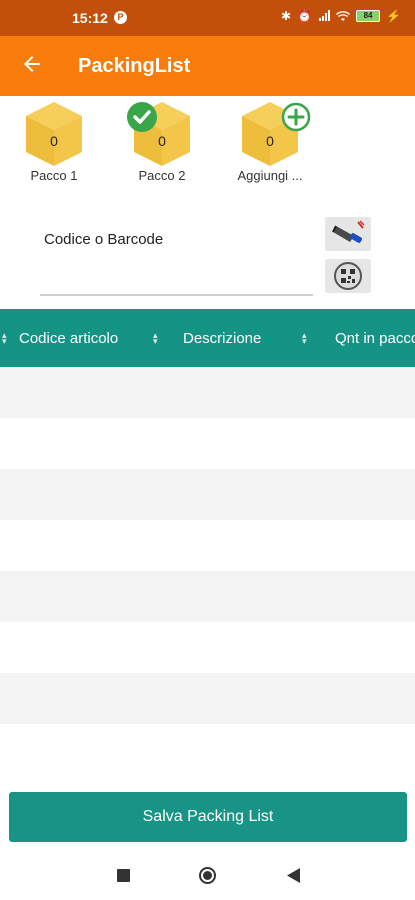 Image resolution: width=415 pixels, height=900 pixels. Describe the element at coordinates (32, 64) in the screenshot. I see `arrow-left-icon` at that location.